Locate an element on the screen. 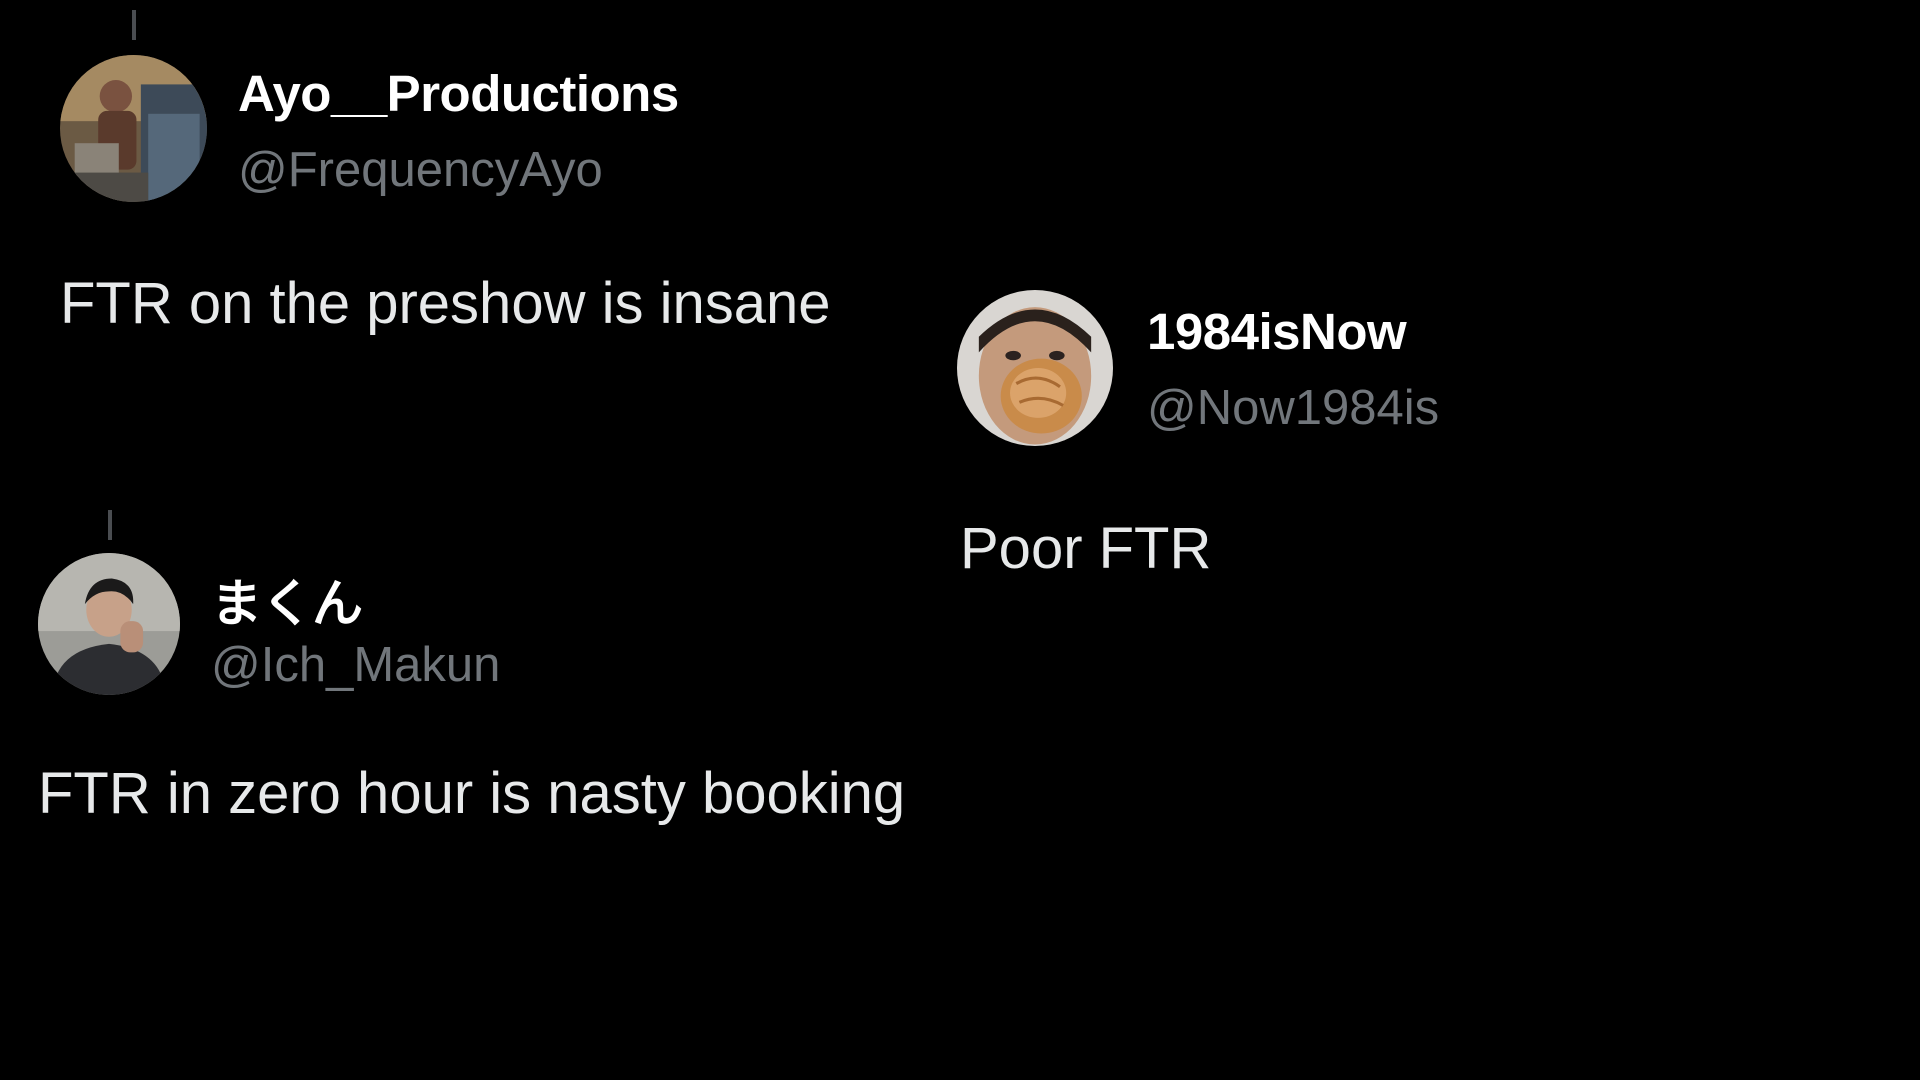 The width and height of the screenshot is (1920, 1080). tweet-text: FTR on the preshow is insane is located at coordinates (445, 303).